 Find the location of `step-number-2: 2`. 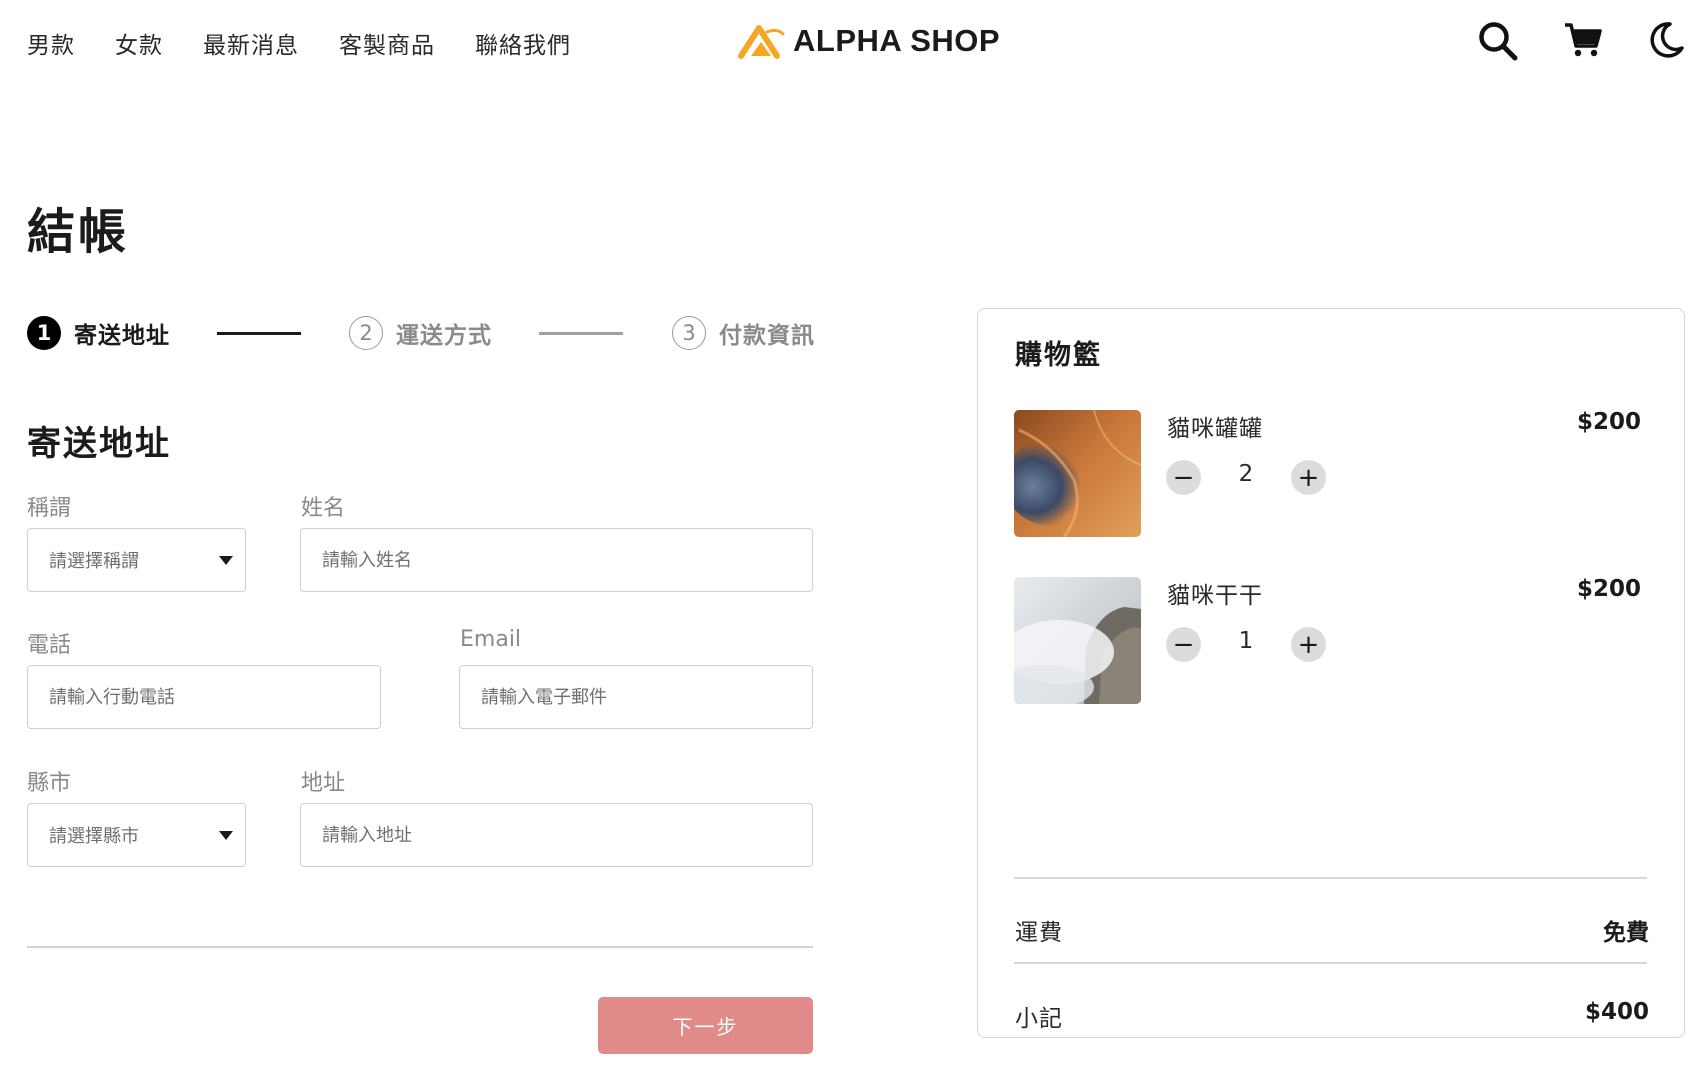

step-number-2: 2 is located at coordinates (366, 333).